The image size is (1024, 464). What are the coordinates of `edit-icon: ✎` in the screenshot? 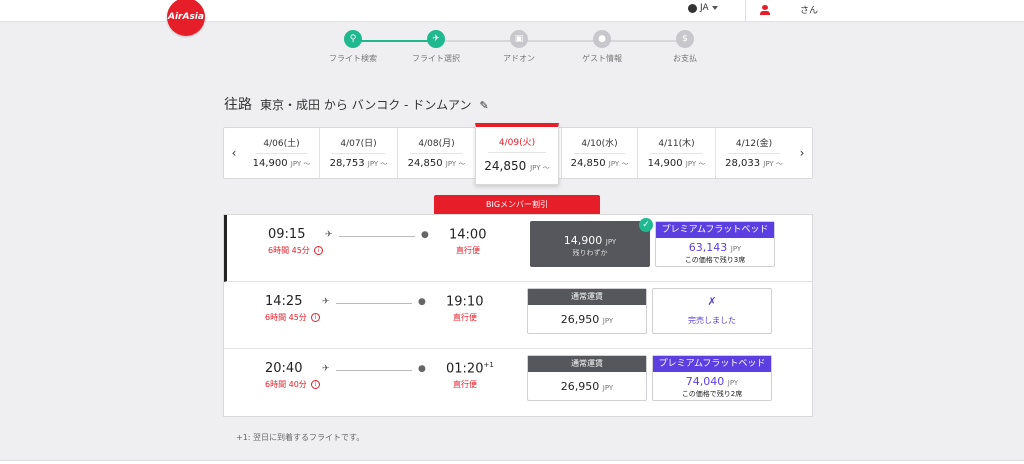 It's located at (483, 105).